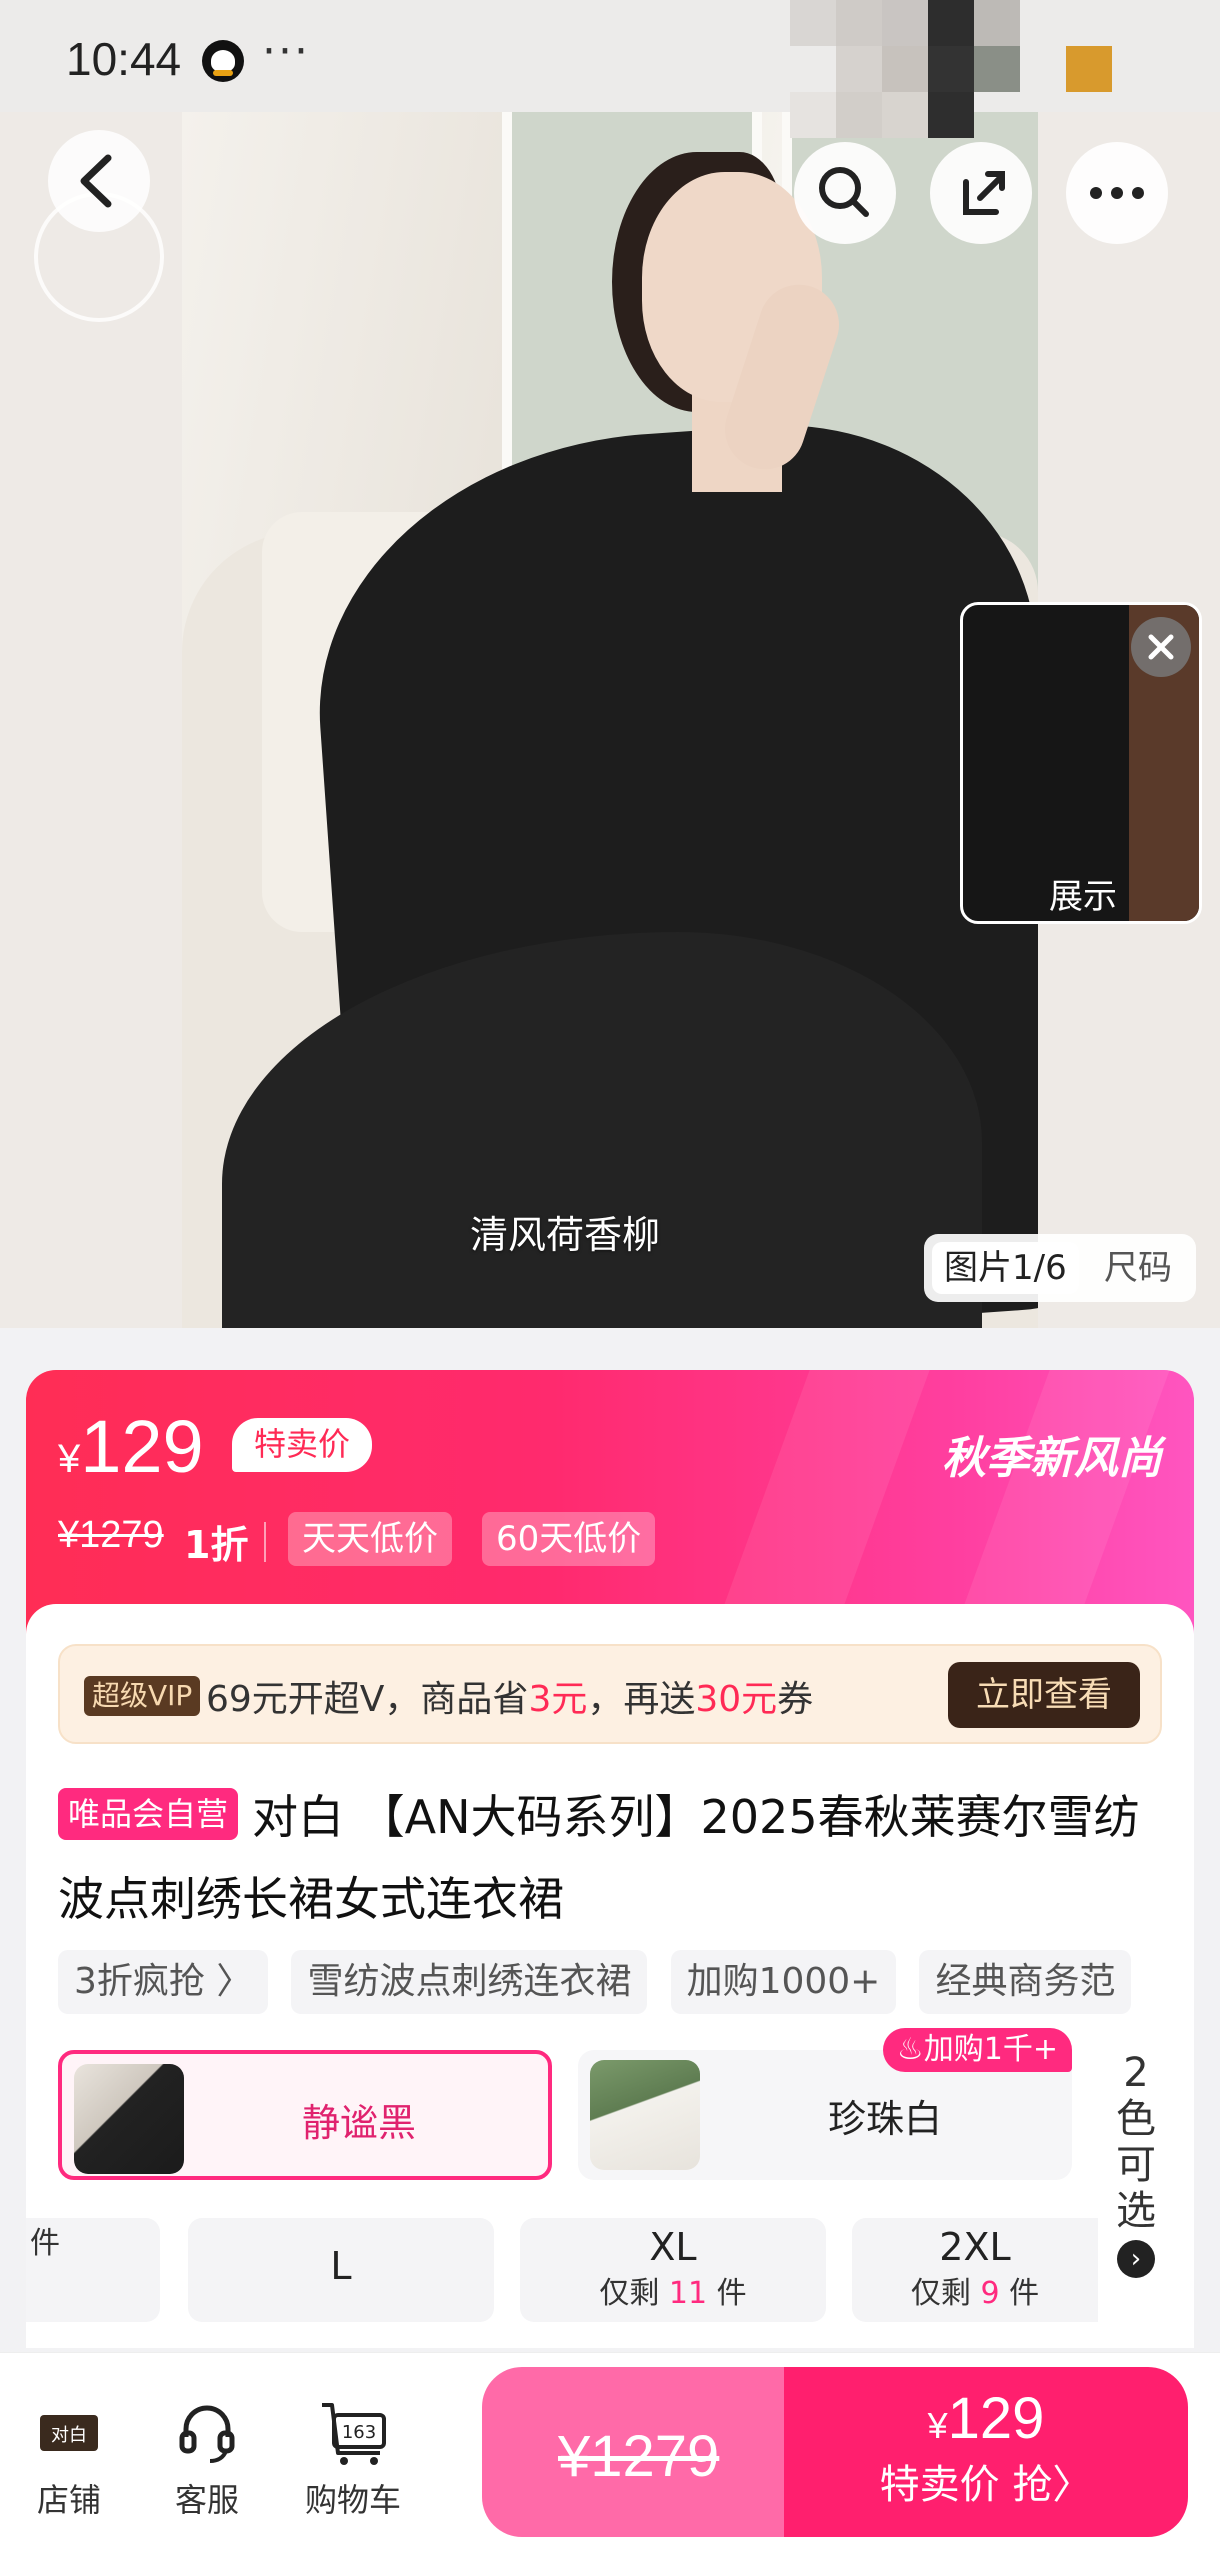 Image resolution: width=1220 pixels, height=2561 pixels. What do you see at coordinates (93, 2270) in the screenshot?
I see `size-option-partial: 件` at bounding box center [93, 2270].